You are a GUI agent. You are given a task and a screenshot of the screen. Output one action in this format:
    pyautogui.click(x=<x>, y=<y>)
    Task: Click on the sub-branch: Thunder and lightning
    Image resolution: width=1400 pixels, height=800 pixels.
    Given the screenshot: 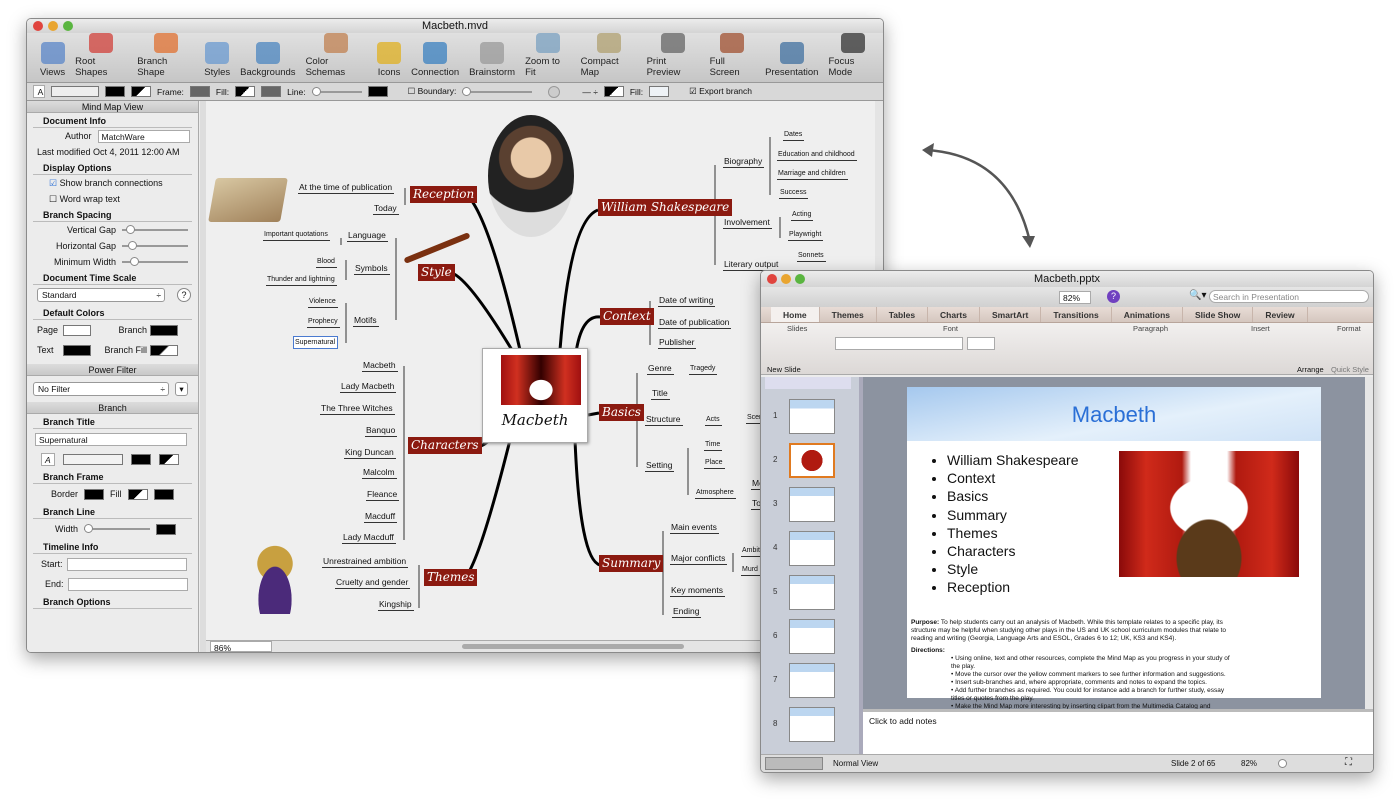 What is the action you would take?
    pyautogui.click(x=301, y=280)
    